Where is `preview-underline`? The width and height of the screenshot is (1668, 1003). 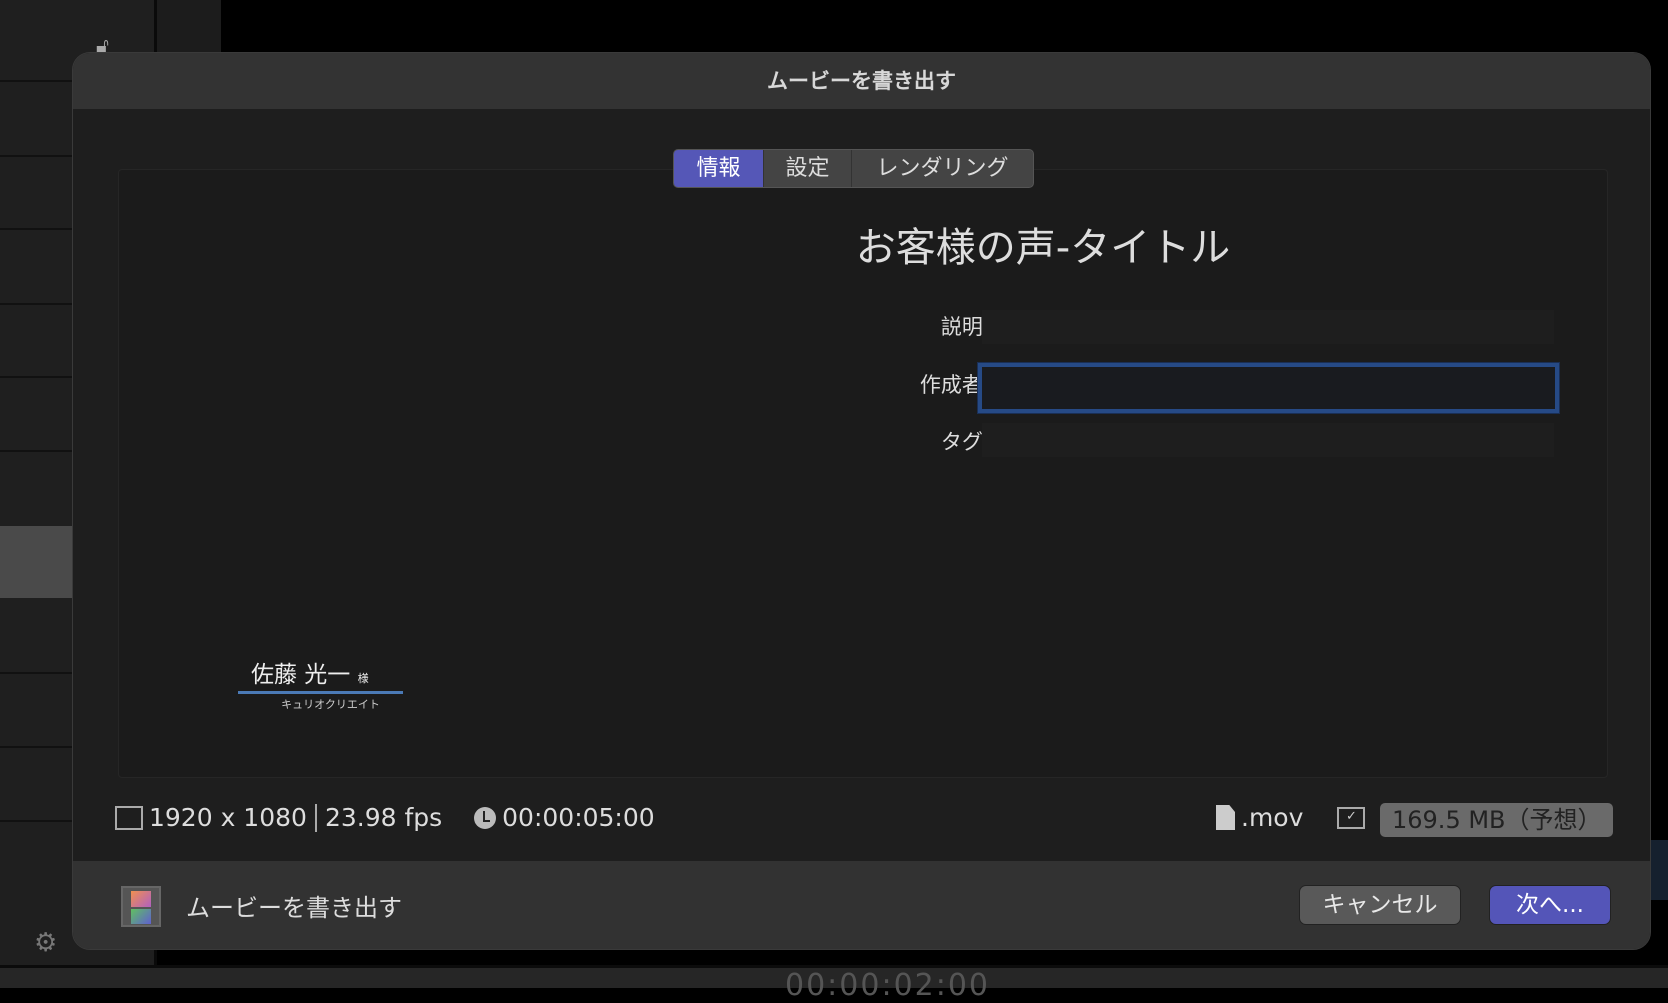 preview-underline is located at coordinates (320, 692).